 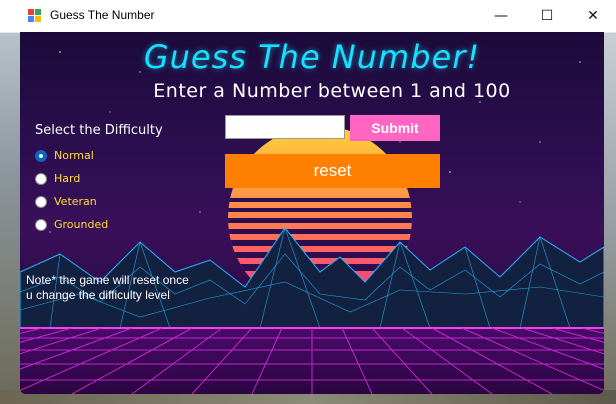 What do you see at coordinates (75, 201) in the screenshot?
I see `radio-label: Veteran` at bounding box center [75, 201].